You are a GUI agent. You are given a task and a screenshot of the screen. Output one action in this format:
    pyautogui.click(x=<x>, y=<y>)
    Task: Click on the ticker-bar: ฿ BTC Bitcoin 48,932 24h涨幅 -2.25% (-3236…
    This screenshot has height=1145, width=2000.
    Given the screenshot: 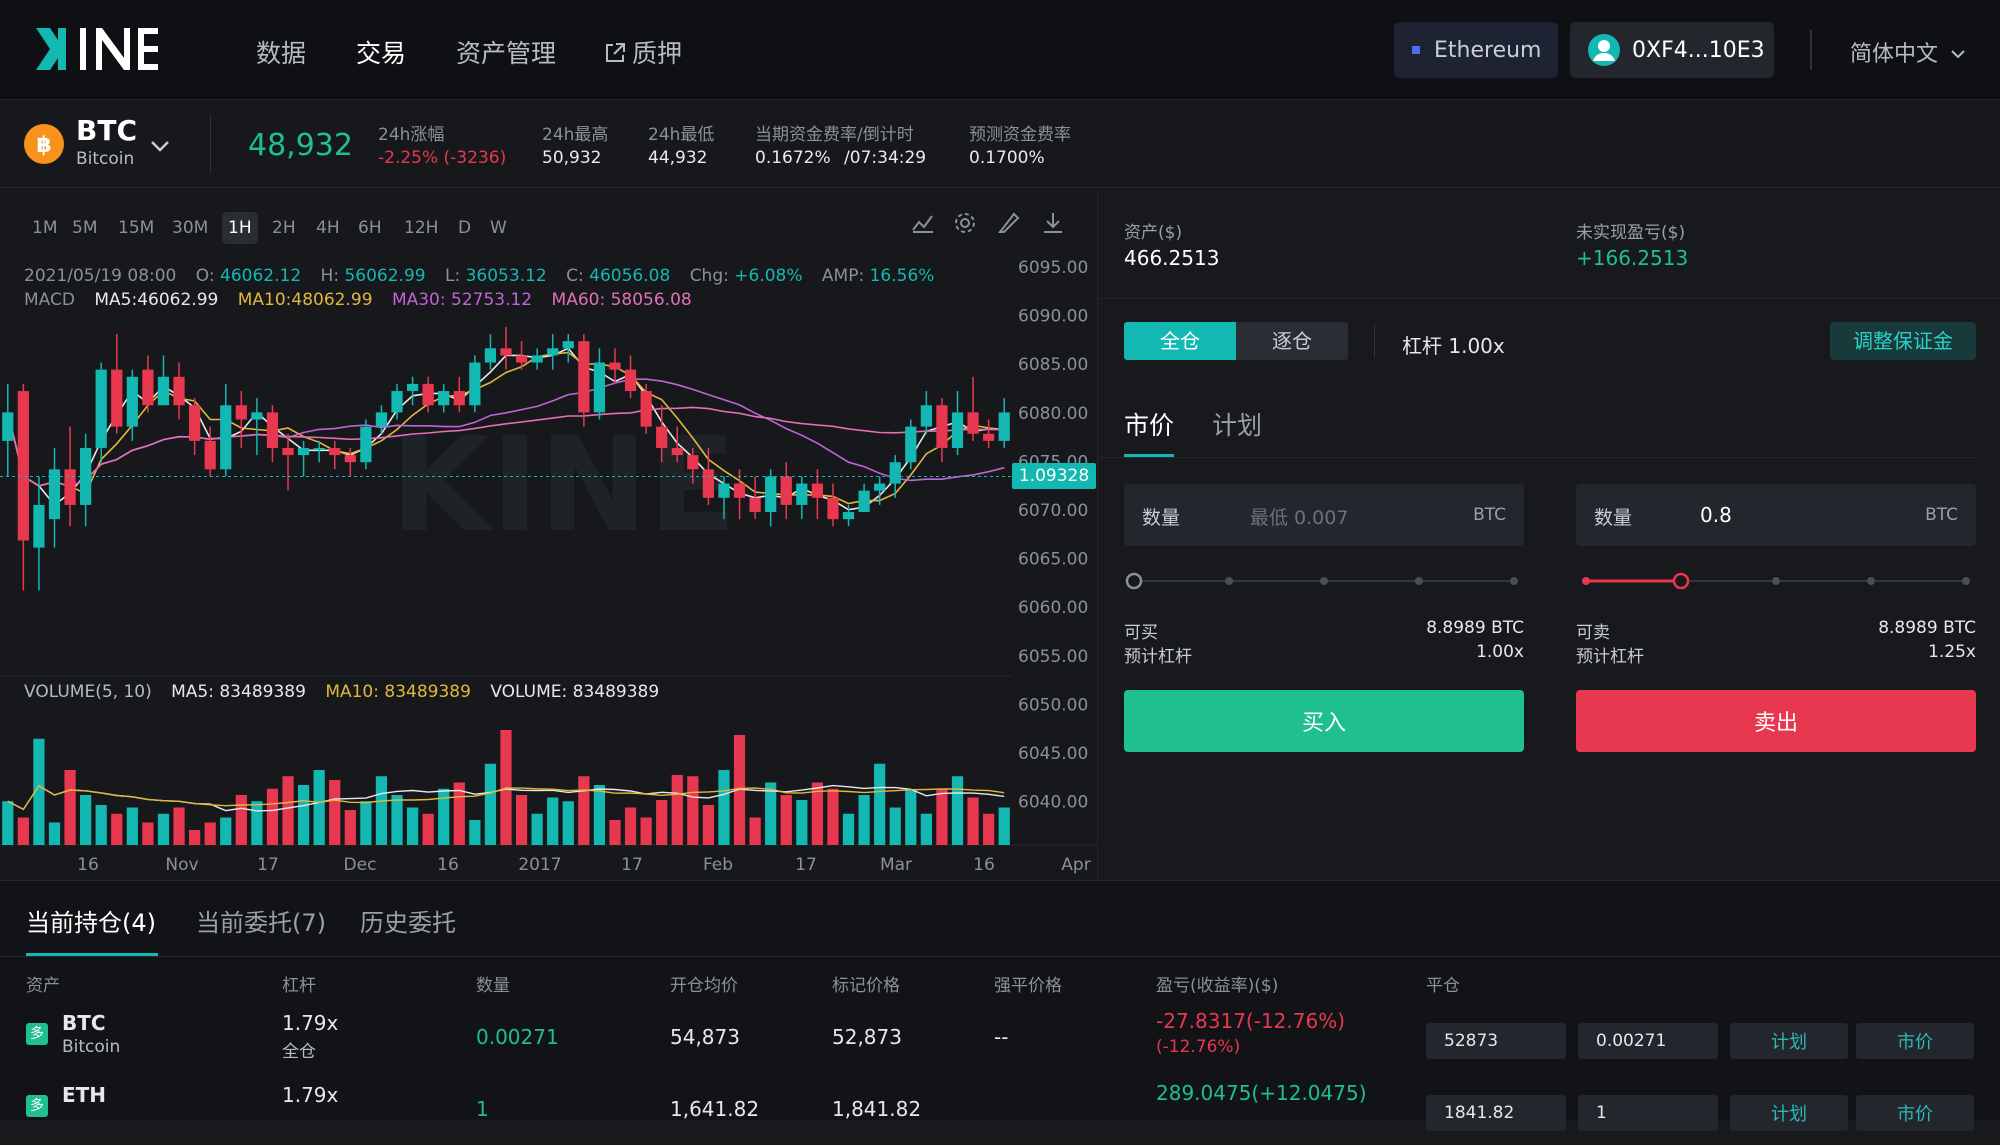 What is the action you would take?
    pyautogui.click(x=1000, y=144)
    